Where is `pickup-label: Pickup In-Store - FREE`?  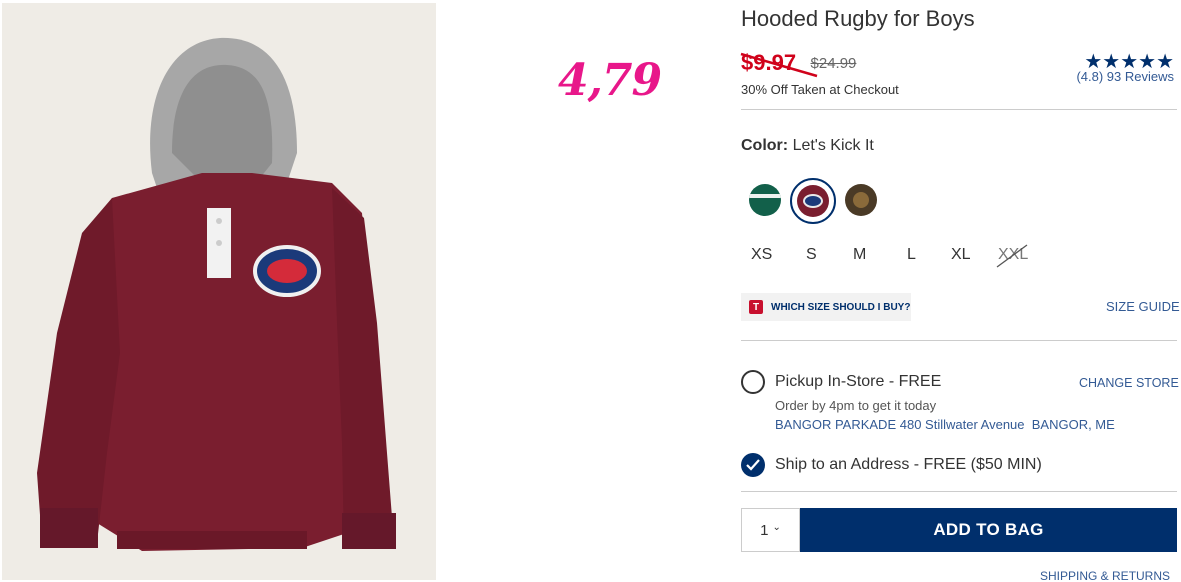
pickup-label: Pickup In-Store - FREE is located at coordinates (858, 382).